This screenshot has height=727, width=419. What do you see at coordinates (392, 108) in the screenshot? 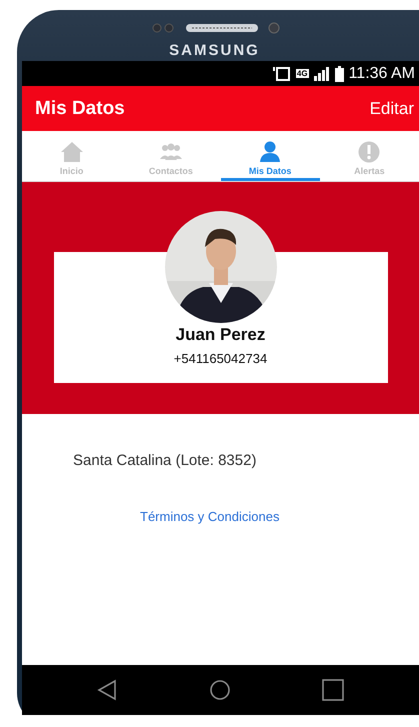
I see `edit-button: Editar` at bounding box center [392, 108].